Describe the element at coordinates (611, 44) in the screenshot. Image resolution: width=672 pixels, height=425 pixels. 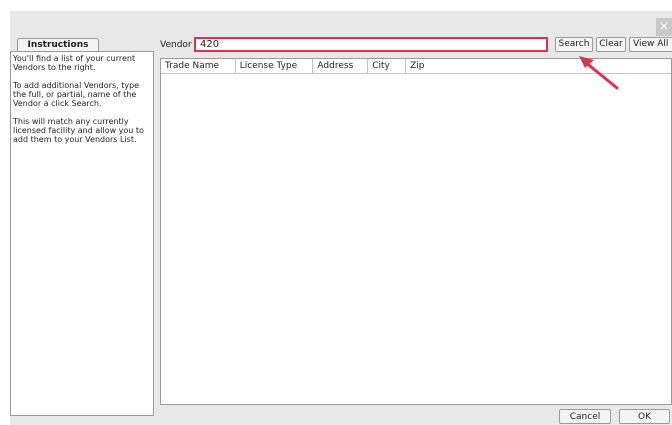
I see `clear-button: Clear` at that location.